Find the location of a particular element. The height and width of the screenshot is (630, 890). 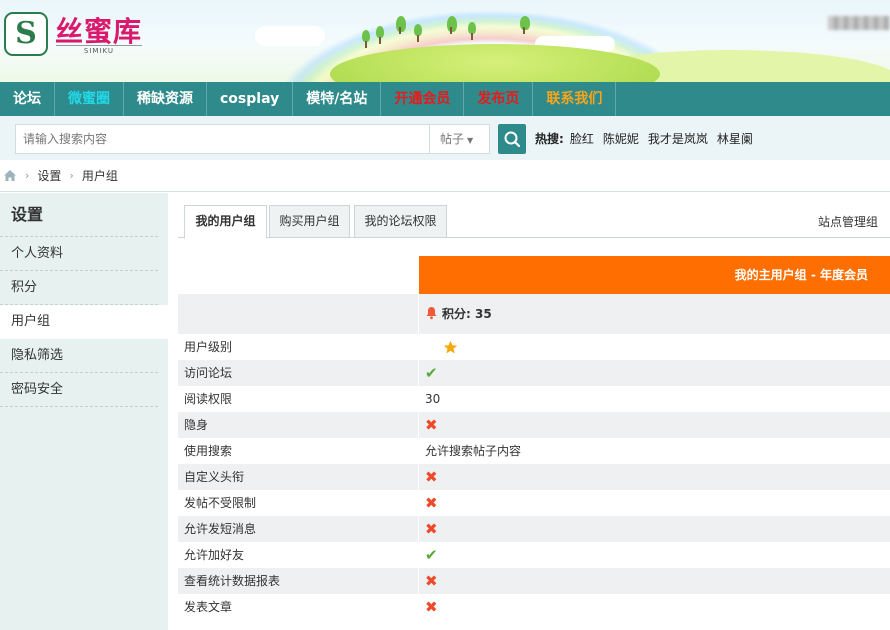

tab-buy-usergroup: 购买用户组 is located at coordinates (309, 221).